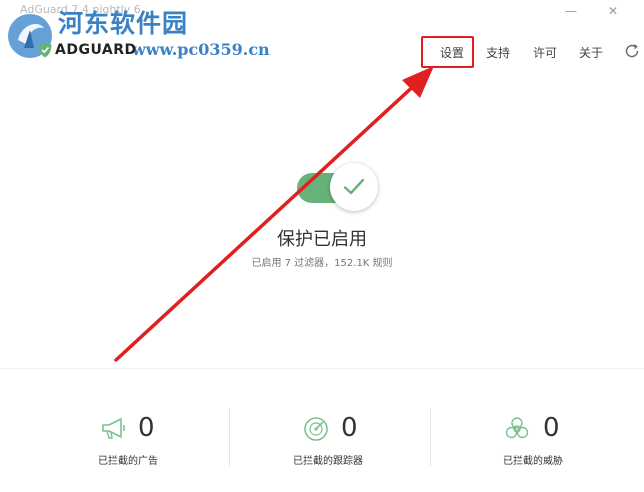 This screenshot has width=644, height=492. What do you see at coordinates (322, 239) in the screenshot?
I see `protection-status-title: 保护已启用` at bounding box center [322, 239].